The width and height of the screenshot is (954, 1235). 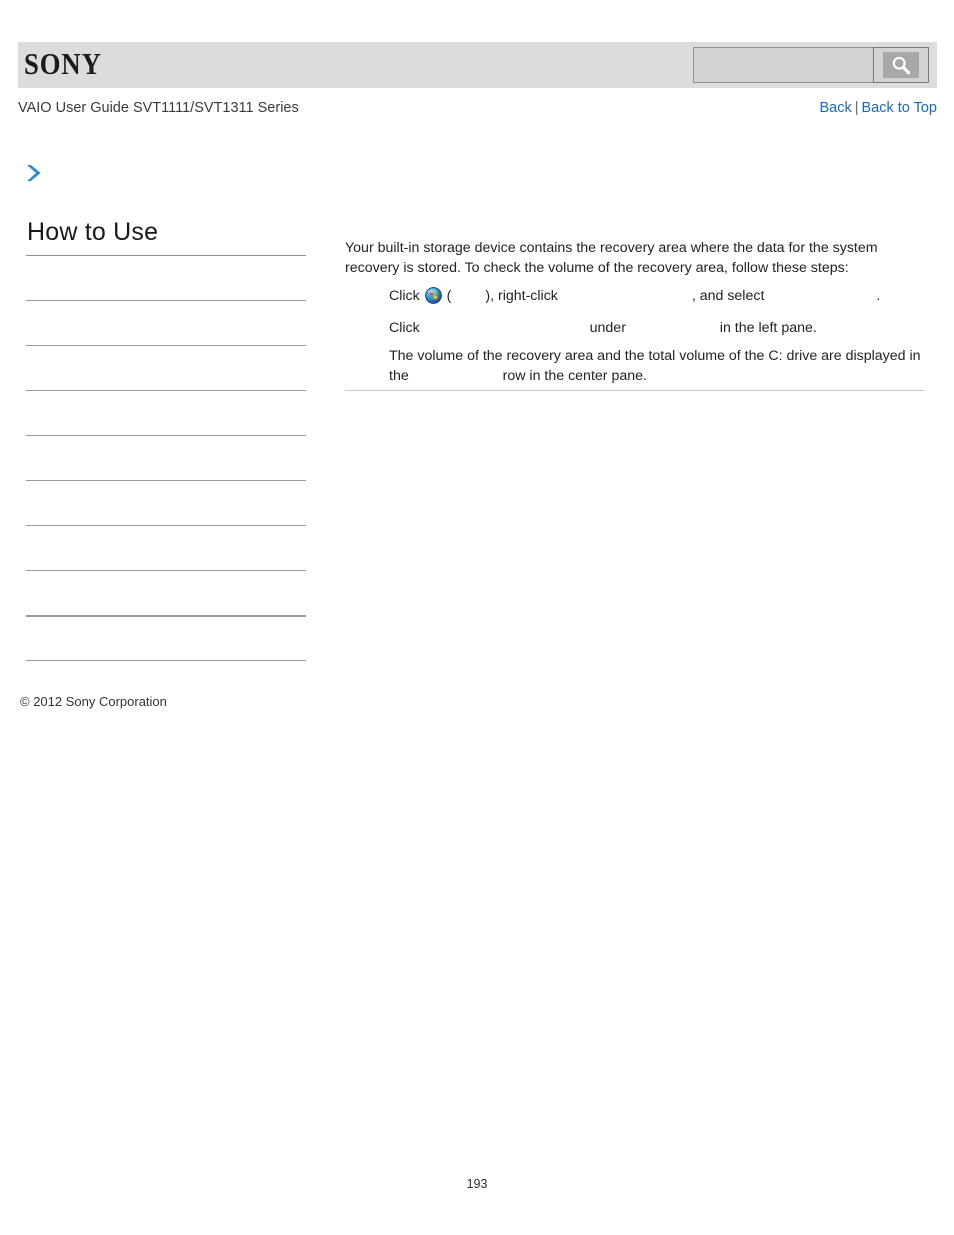 What do you see at coordinates (730, 296) in the screenshot?
I see `step-text: , and select` at bounding box center [730, 296].